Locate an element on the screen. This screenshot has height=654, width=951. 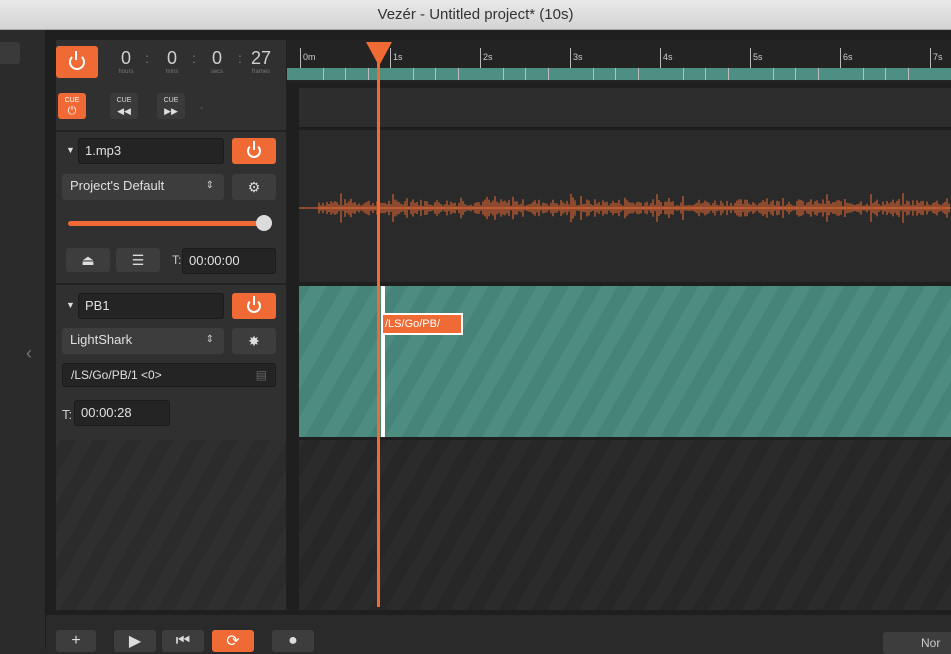
play-icon: ▶ is located at coordinates (135, 641).